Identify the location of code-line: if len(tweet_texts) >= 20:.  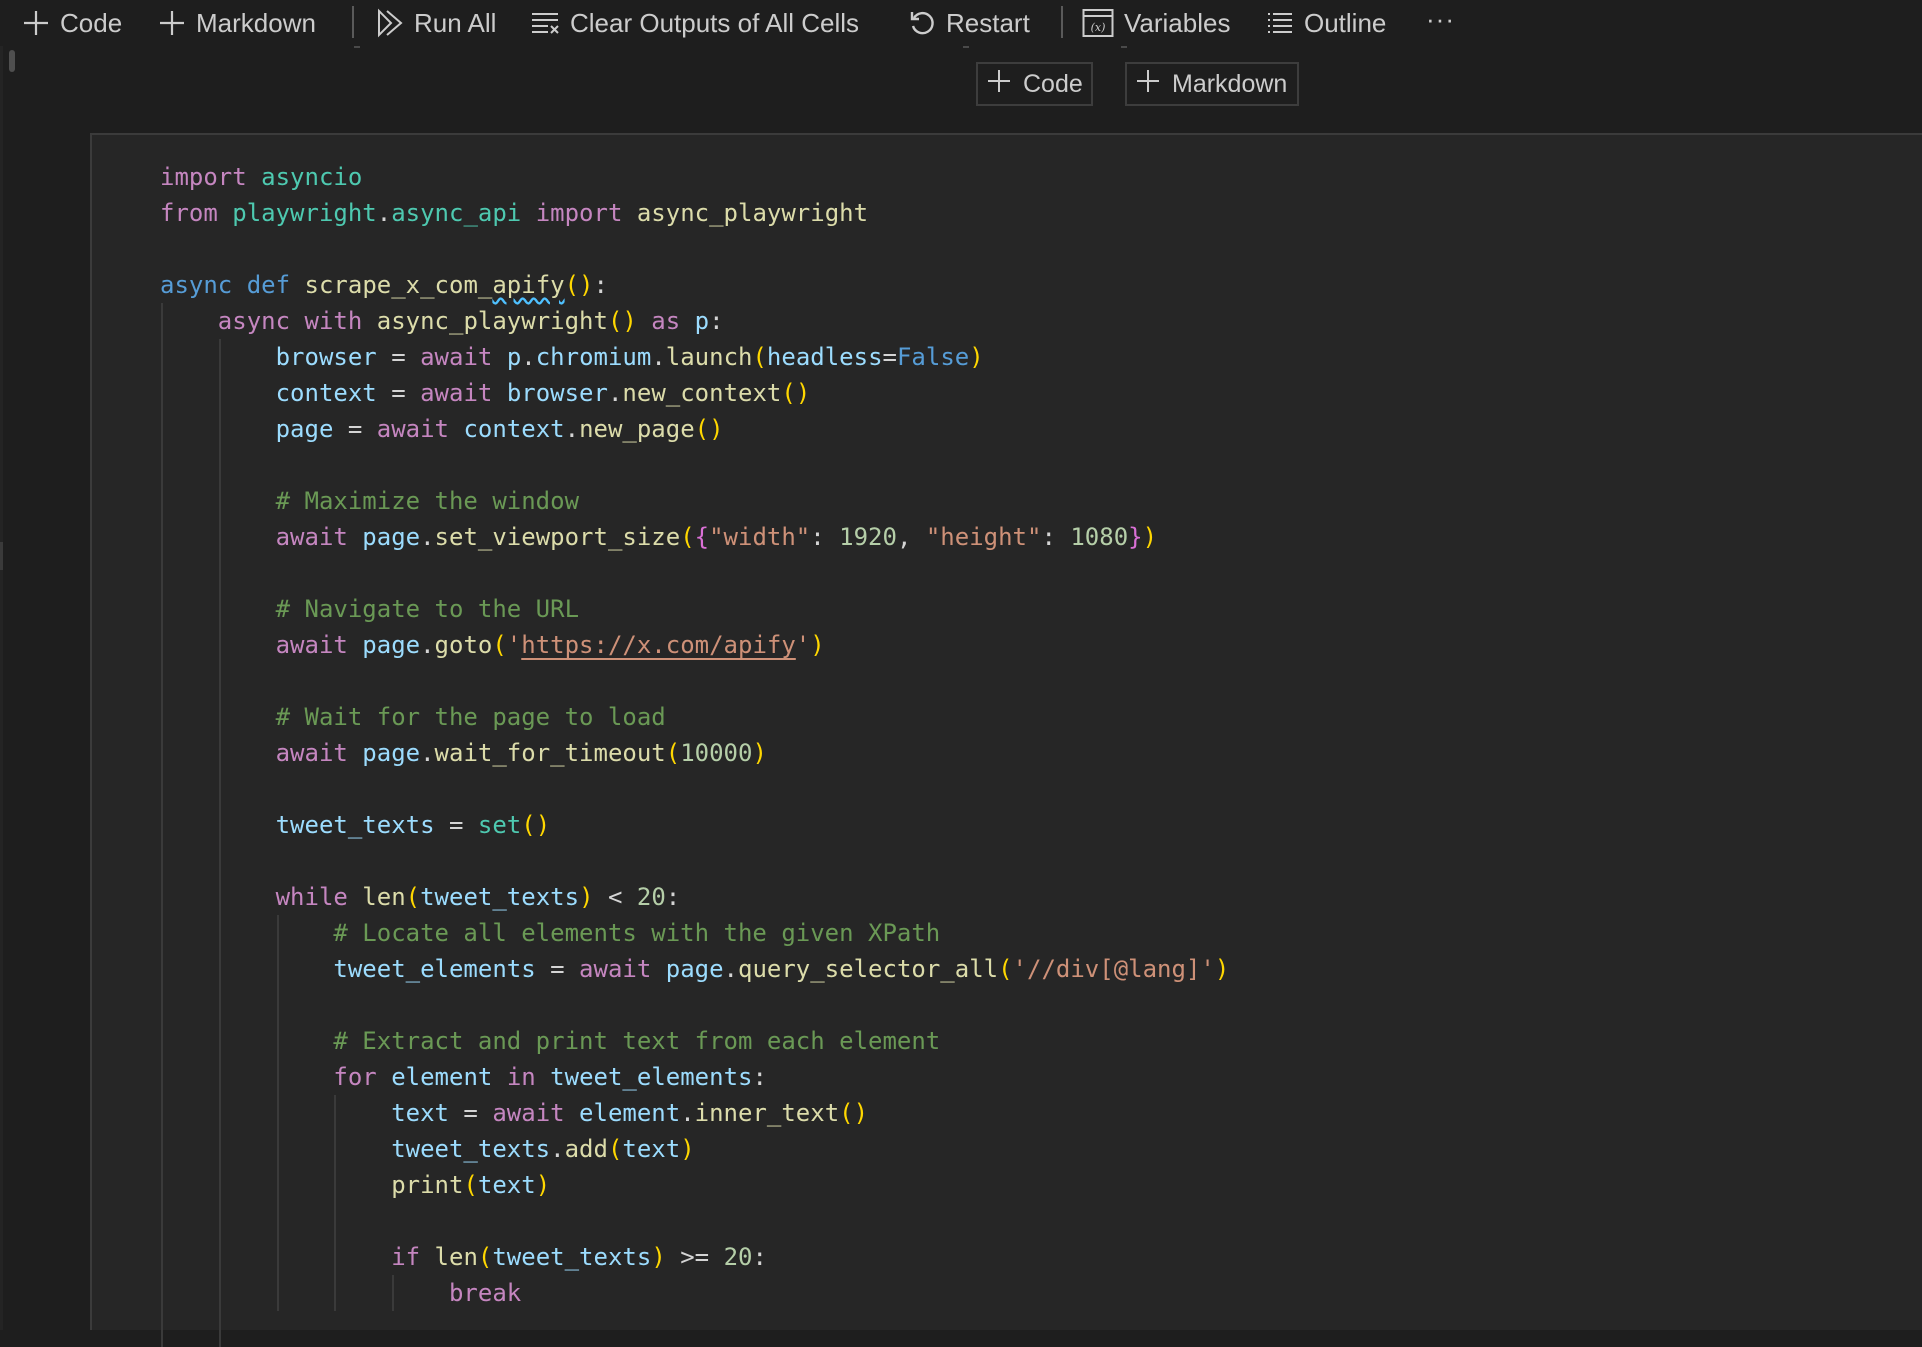
(694, 1257).